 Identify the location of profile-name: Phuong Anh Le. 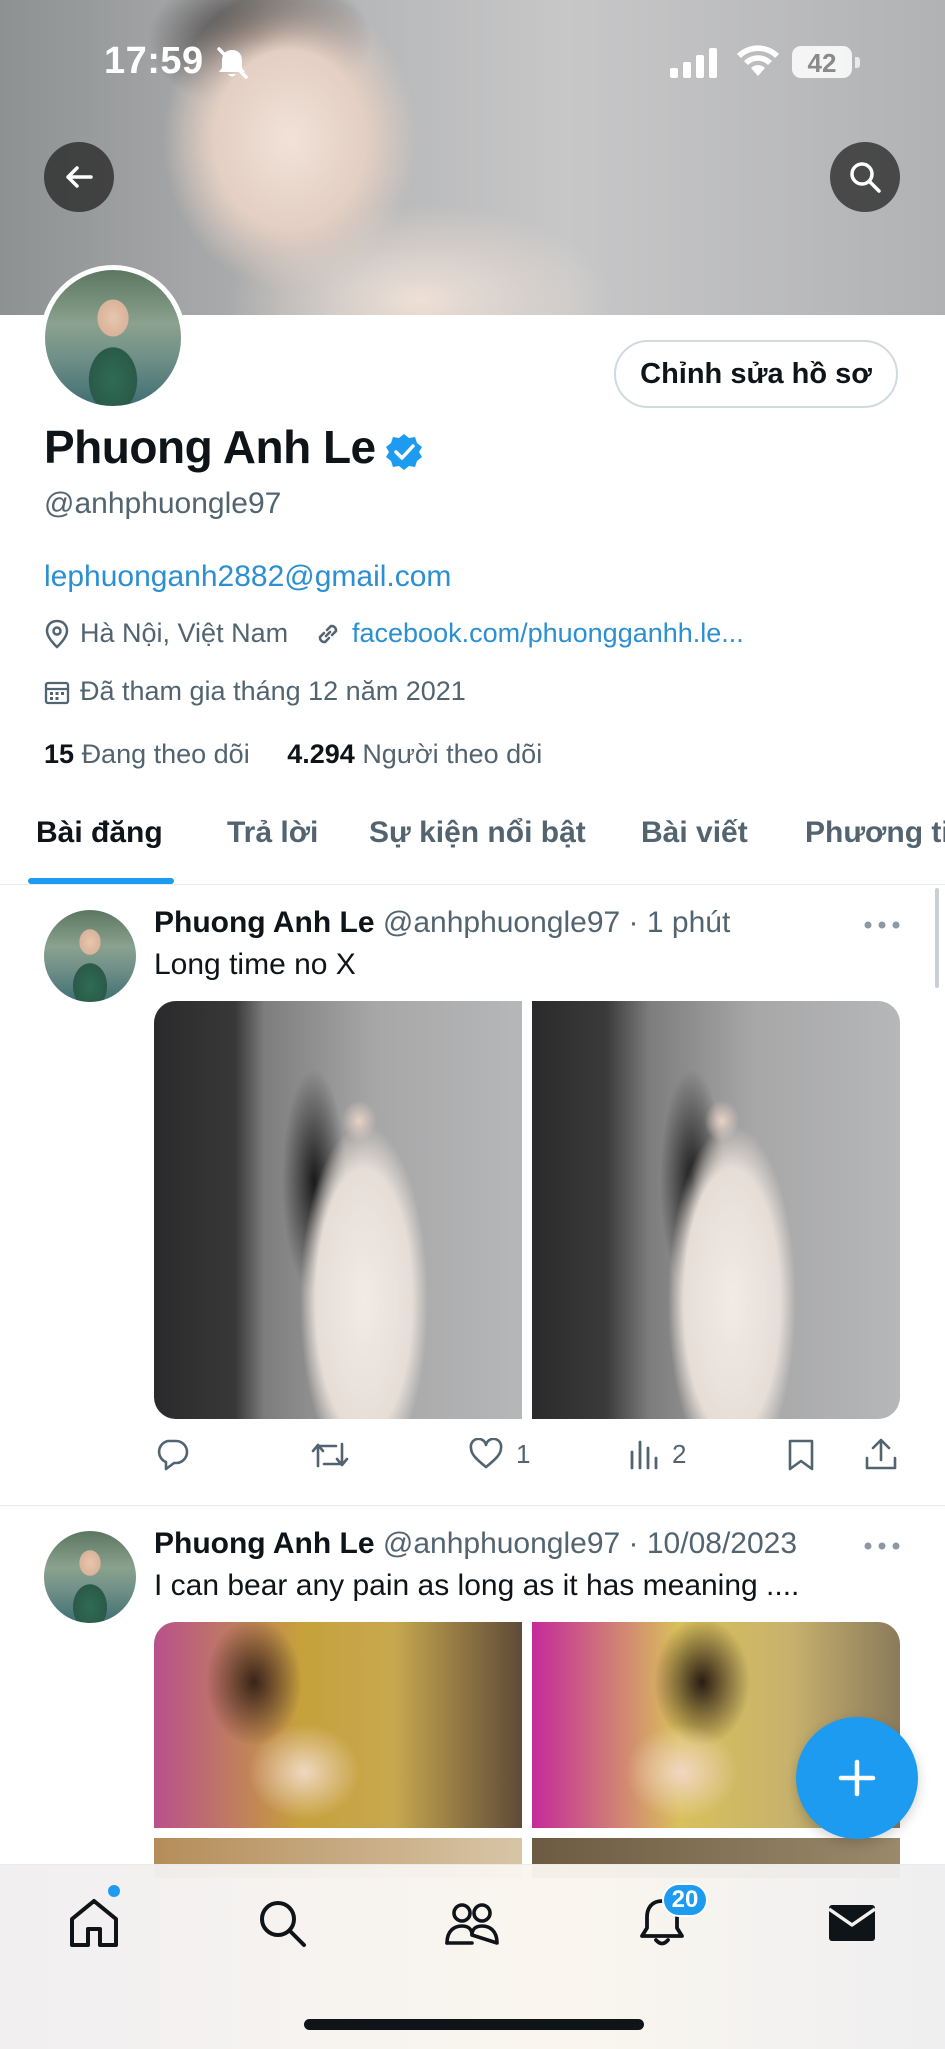
(210, 447).